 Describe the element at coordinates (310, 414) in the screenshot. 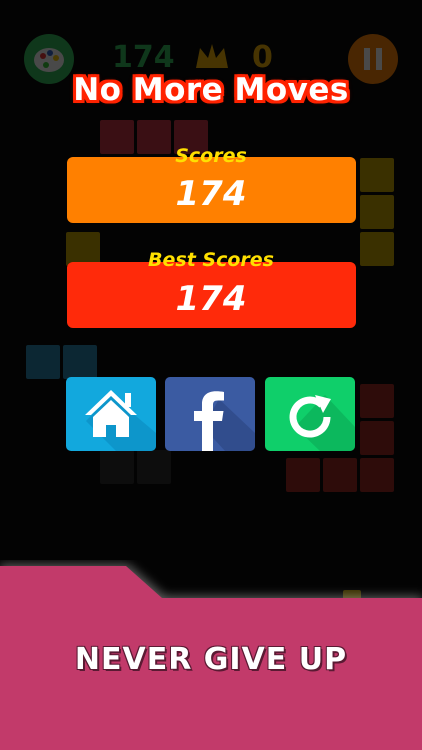

I see `restart-button` at that location.